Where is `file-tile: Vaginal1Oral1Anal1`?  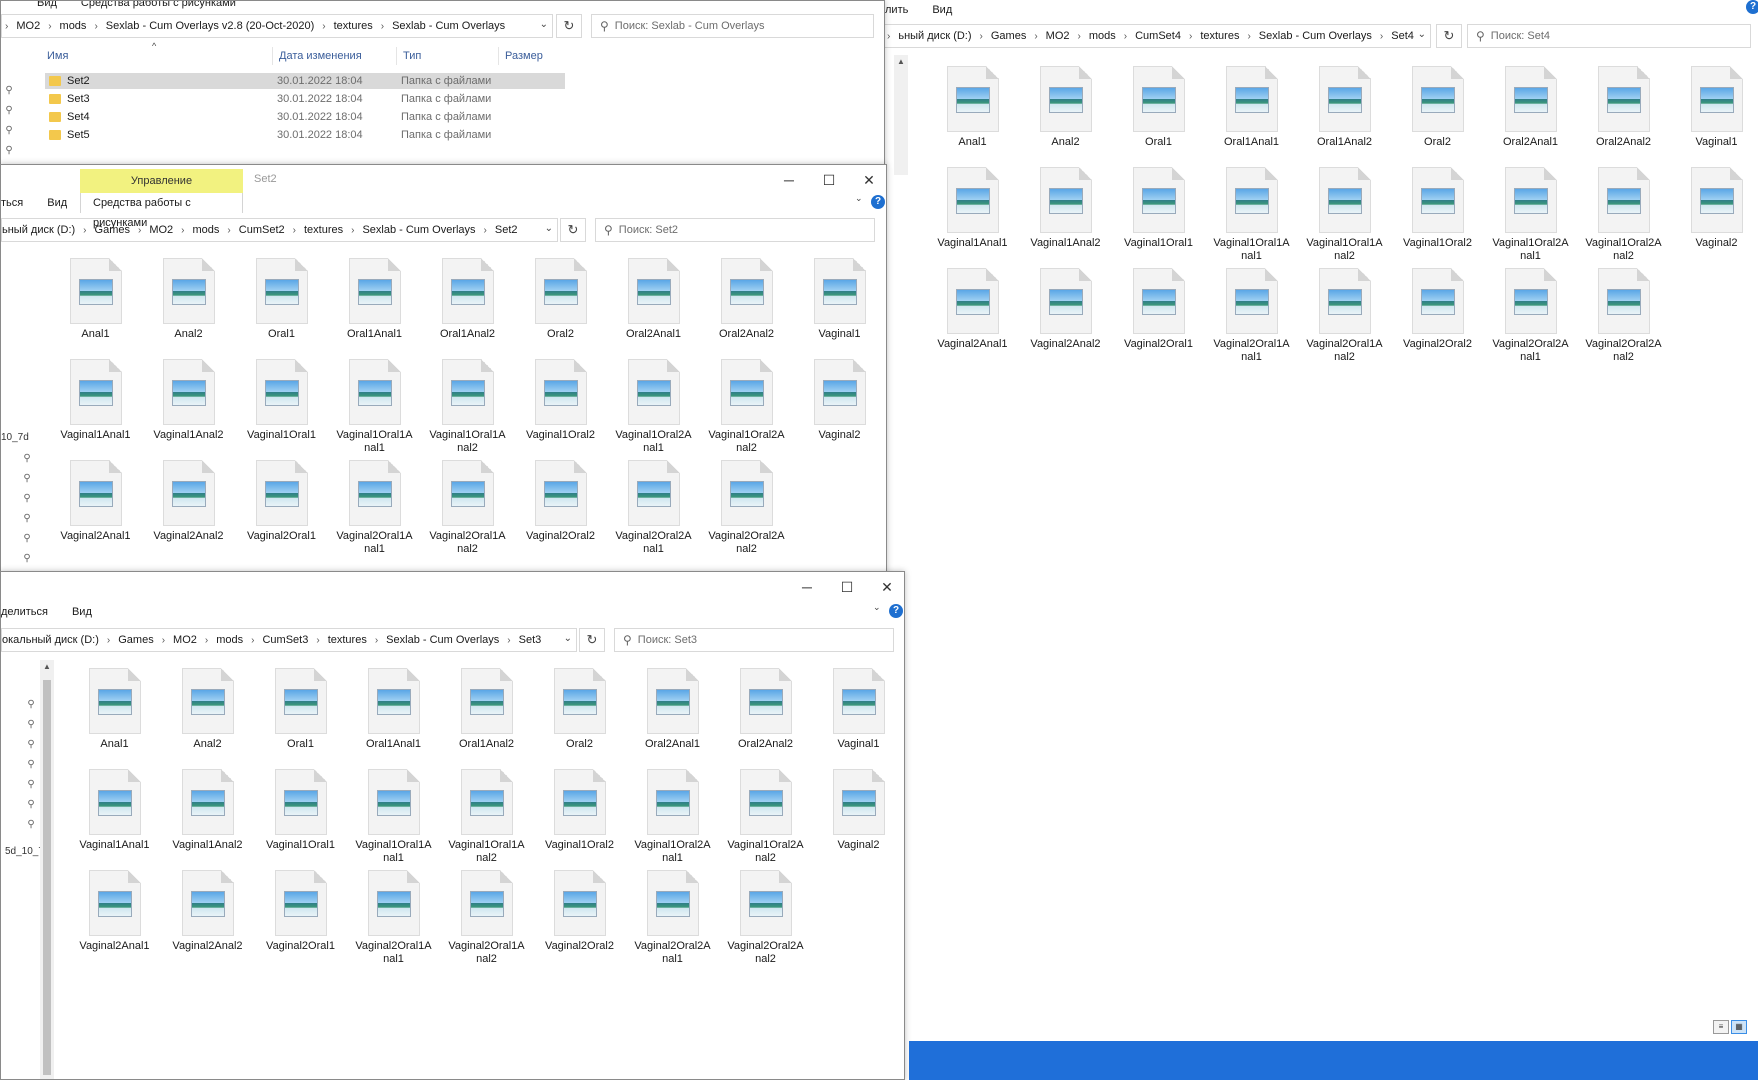
file-tile: Vaginal1Oral1Anal1 is located at coordinates (393, 819).